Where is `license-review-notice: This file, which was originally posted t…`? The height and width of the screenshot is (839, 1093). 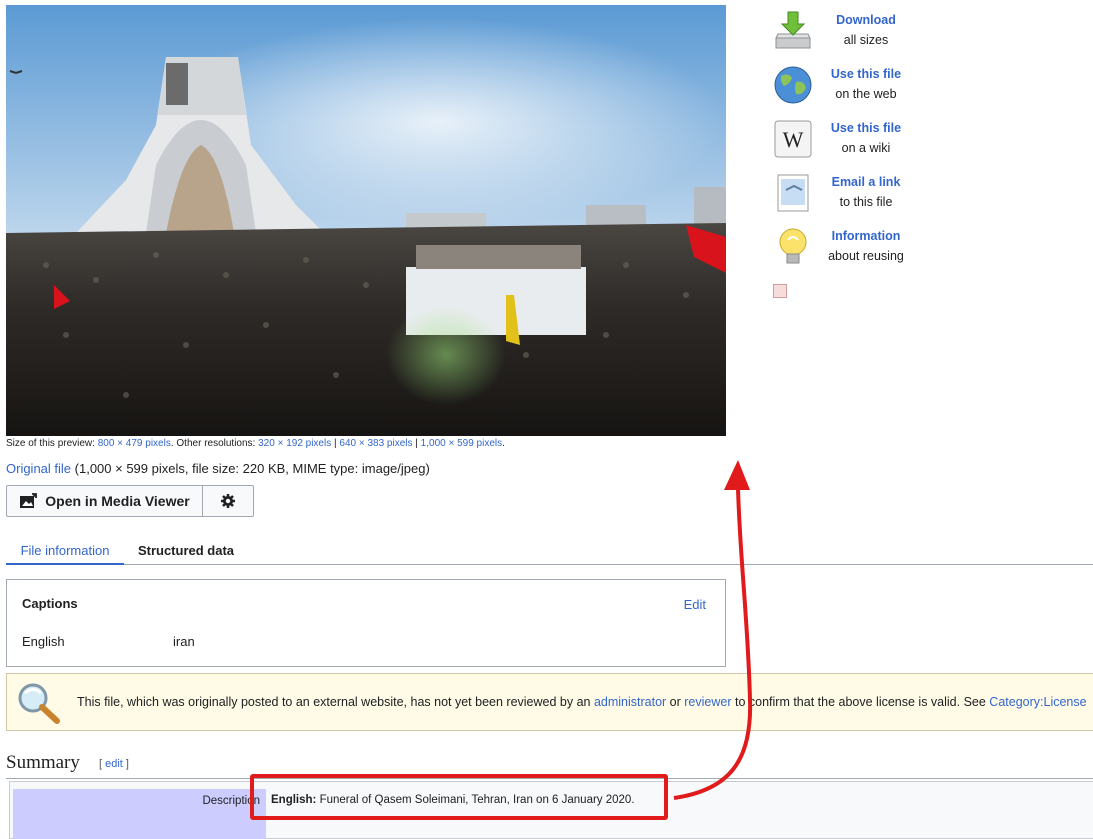 license-review-notice: This file, which was originally posted t… is located at coordinates (549, 702).